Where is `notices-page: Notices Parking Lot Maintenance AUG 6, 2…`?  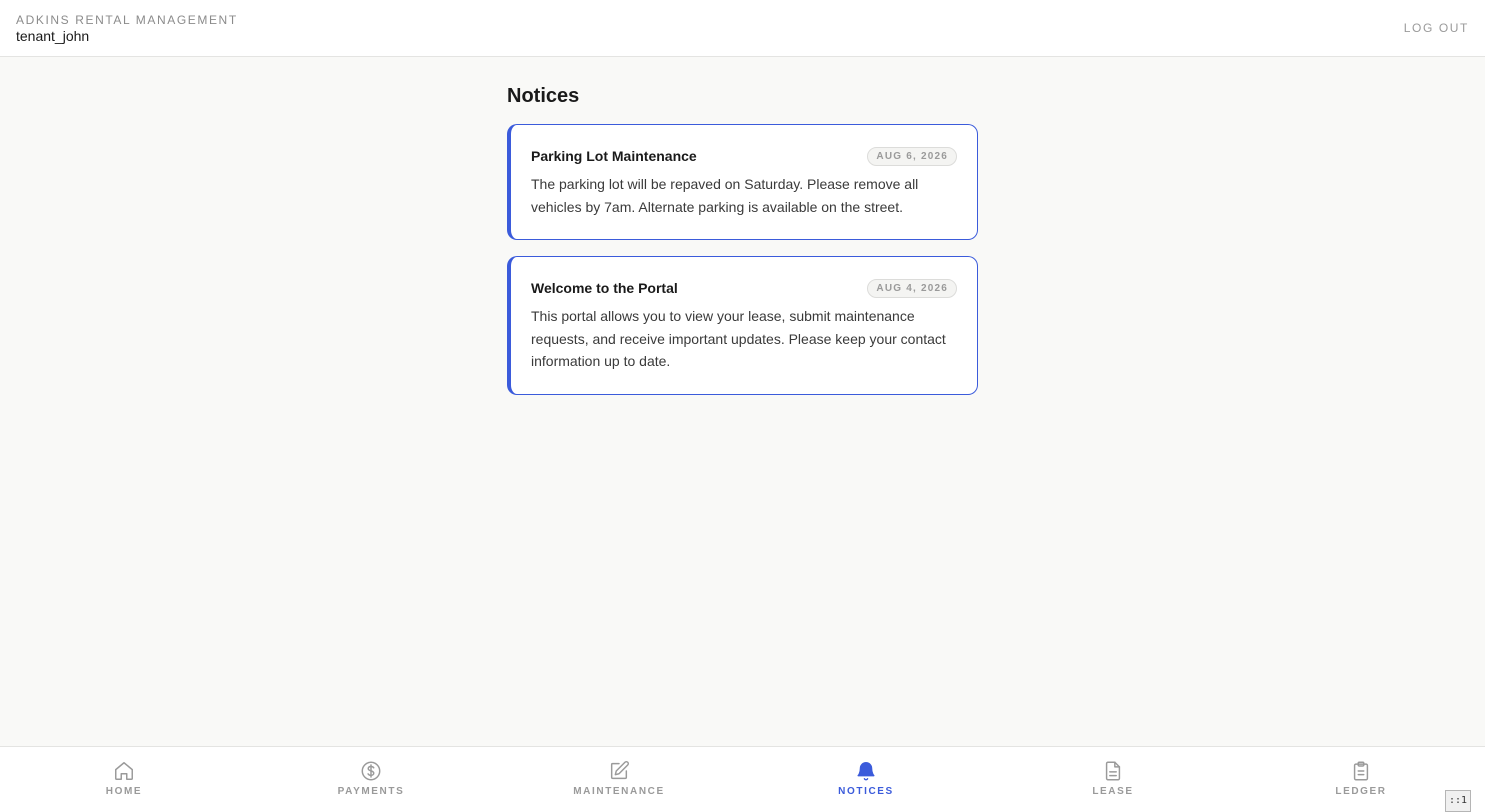 notices-page: Notices Parking Lot Maintenance AUG 6, 2… is located at coordinates (742, 246).